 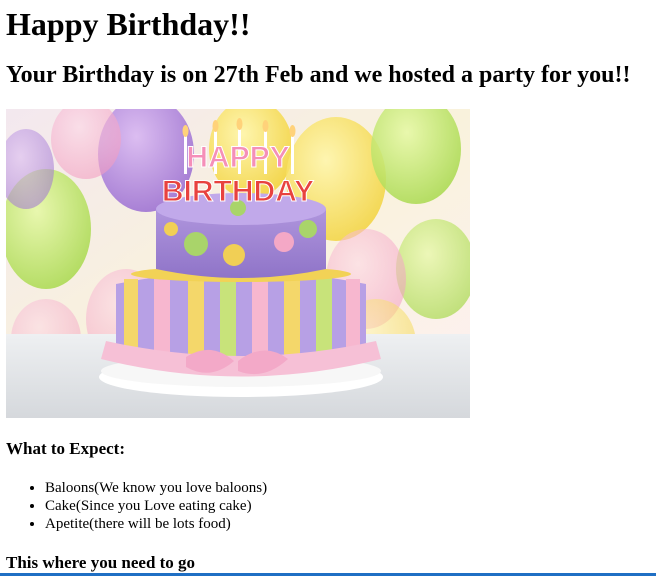 What do you see at coordinates (128, 24) in the screenshot?
I see `page-title: Happy Birthday!!` at bounding box center [128, 24].